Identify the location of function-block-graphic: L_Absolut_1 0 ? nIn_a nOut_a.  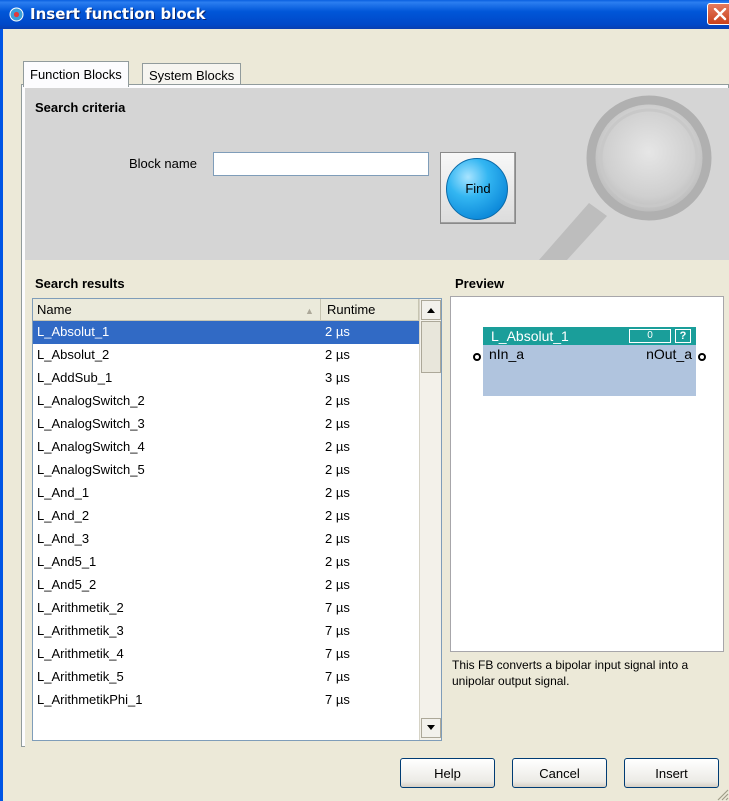
(589, 361).